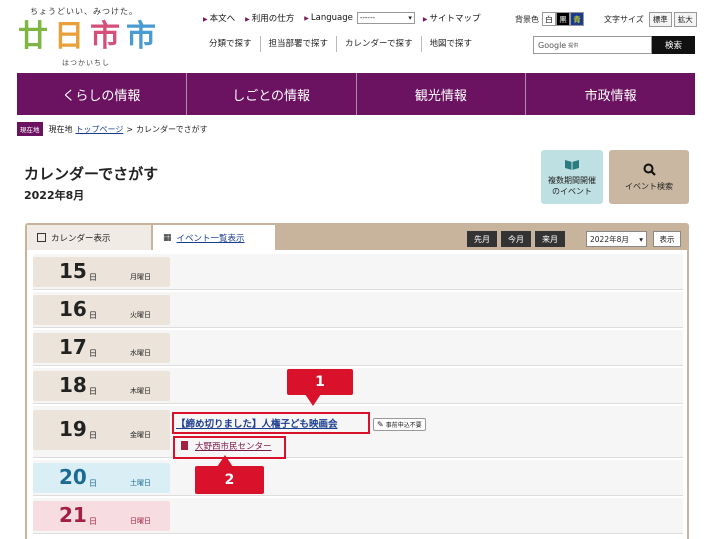  Describe the element at coordinates (358, 478) in the screenshot. I see `day-row: 20 日 土曜日` at that location.